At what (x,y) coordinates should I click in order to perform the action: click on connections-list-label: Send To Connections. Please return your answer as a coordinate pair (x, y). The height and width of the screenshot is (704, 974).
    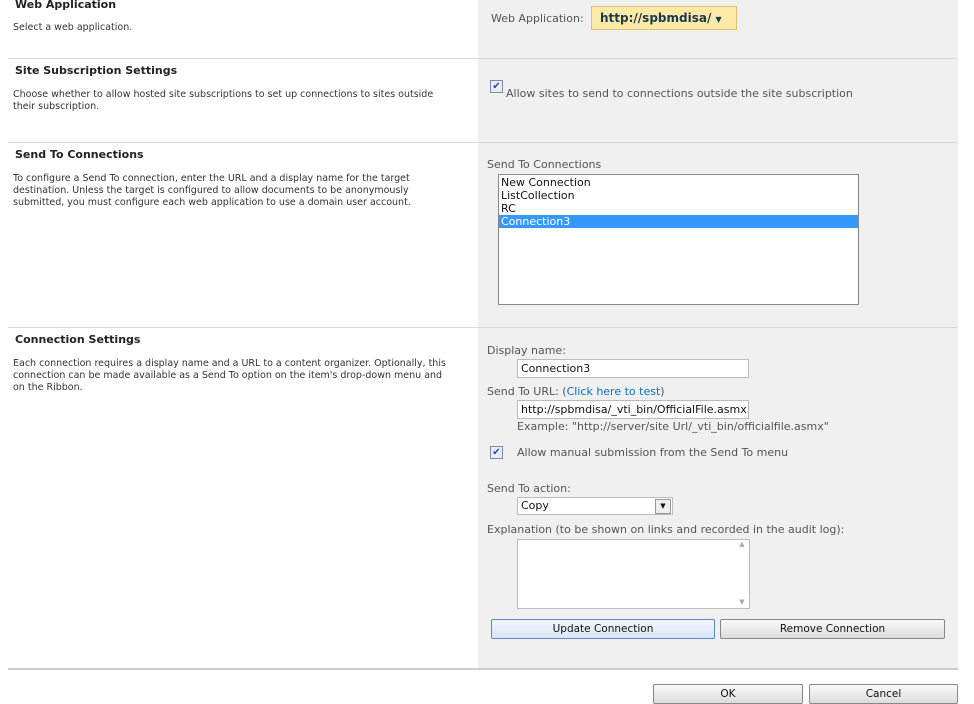
    Looking at the image, I should click on (544, 164).